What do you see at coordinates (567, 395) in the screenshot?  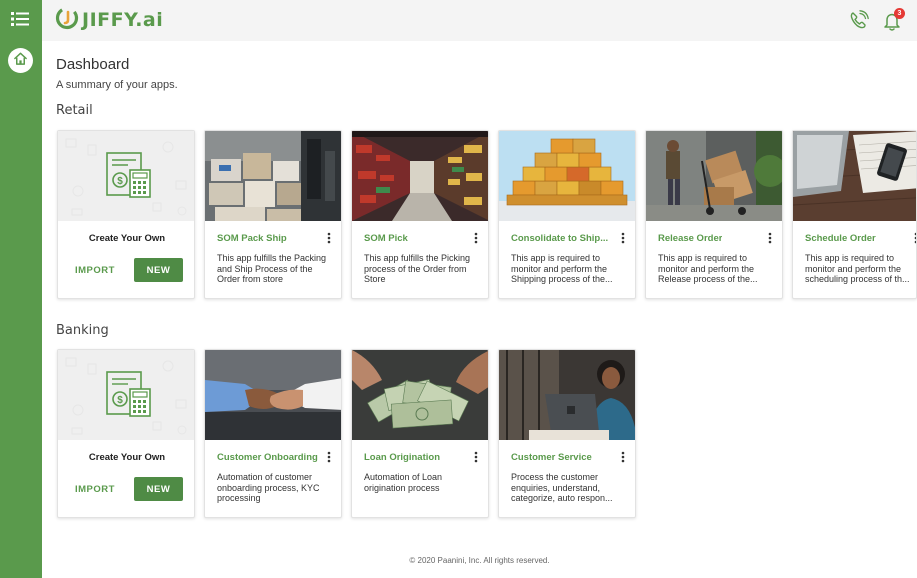 I see `app-thumbnail-service-agent` at bounding box center [567, 395].